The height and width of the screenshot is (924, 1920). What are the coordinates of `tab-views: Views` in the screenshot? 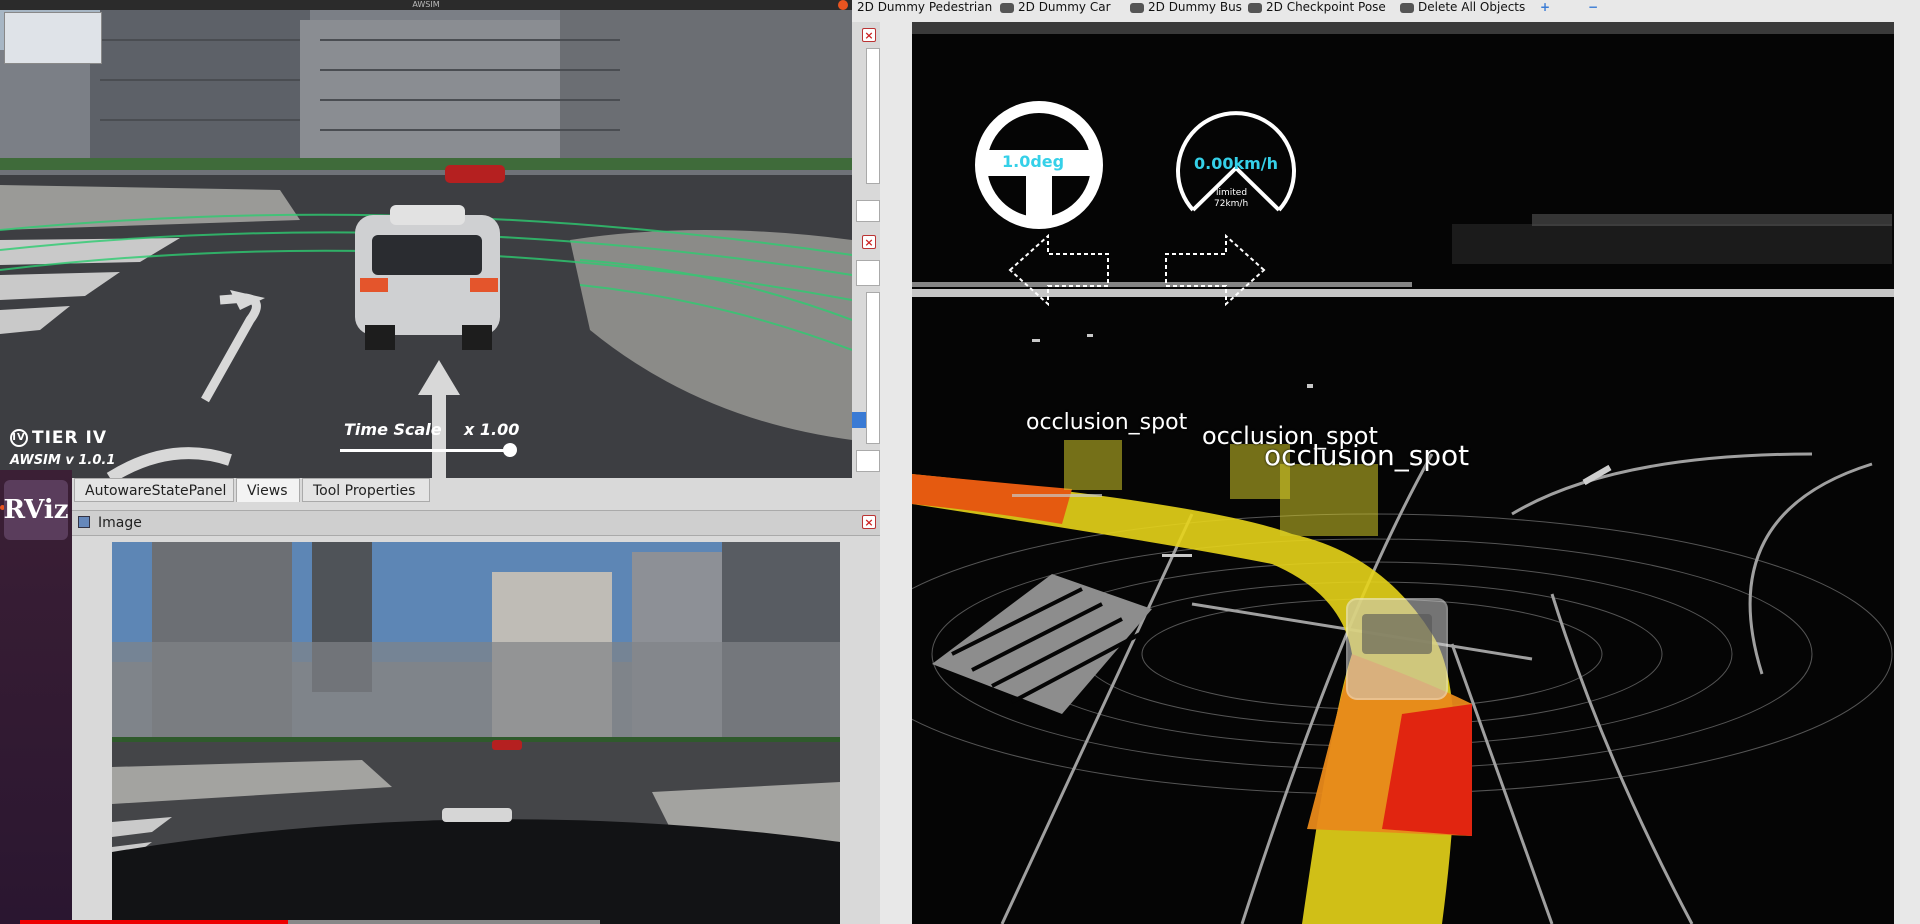 It's located at (268, 490).